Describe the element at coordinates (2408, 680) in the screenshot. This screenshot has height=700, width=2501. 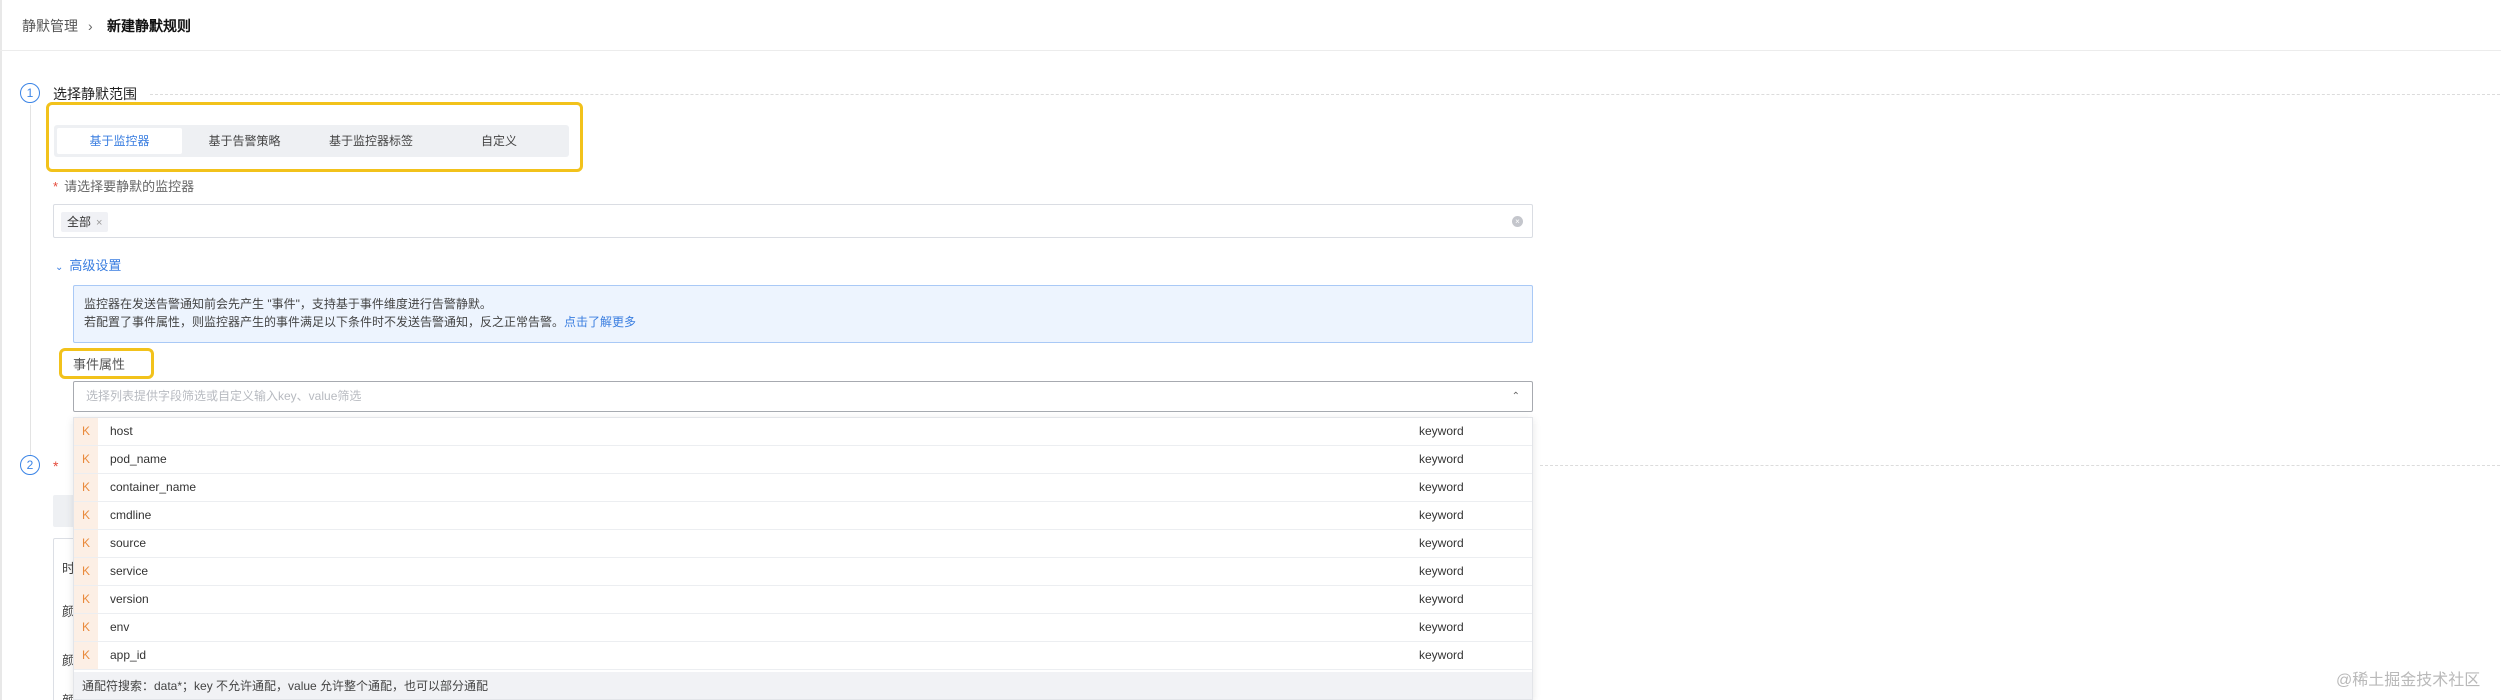
I see `watermark: @稀土掘金技术社区` at that location.